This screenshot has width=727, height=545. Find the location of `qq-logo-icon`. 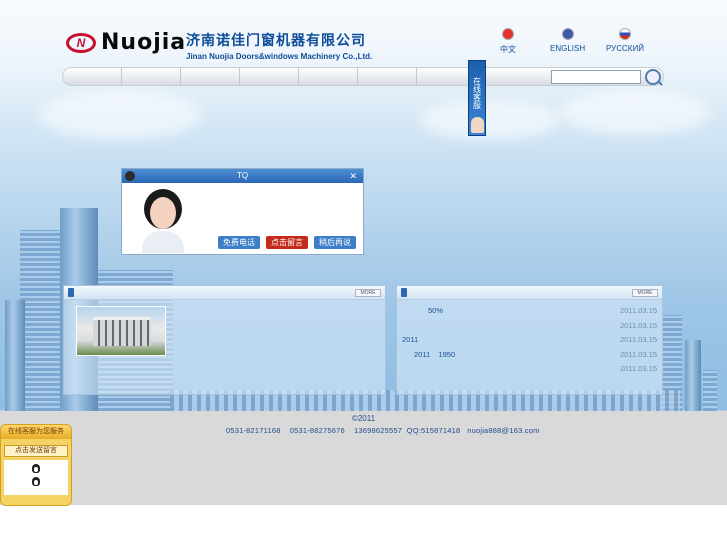

qq-logo-icon is located at coordinates (130, 176).